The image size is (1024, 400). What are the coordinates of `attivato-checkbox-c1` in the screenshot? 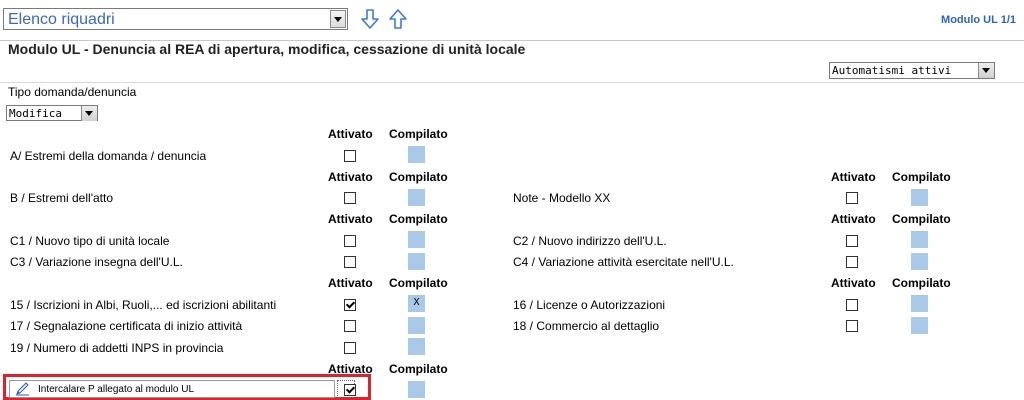 It's located at (350, 241).